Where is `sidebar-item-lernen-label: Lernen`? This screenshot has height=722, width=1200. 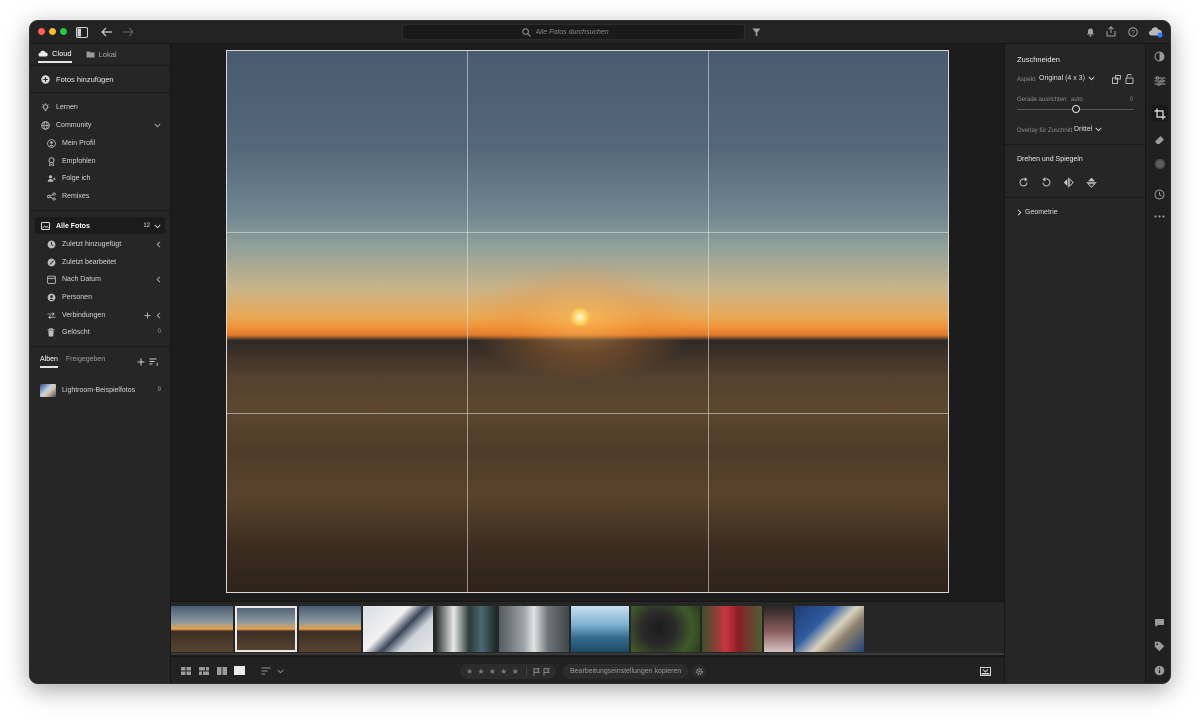
sidebar-item-lernen-label: Lernen is located at coordinates (67, 107).